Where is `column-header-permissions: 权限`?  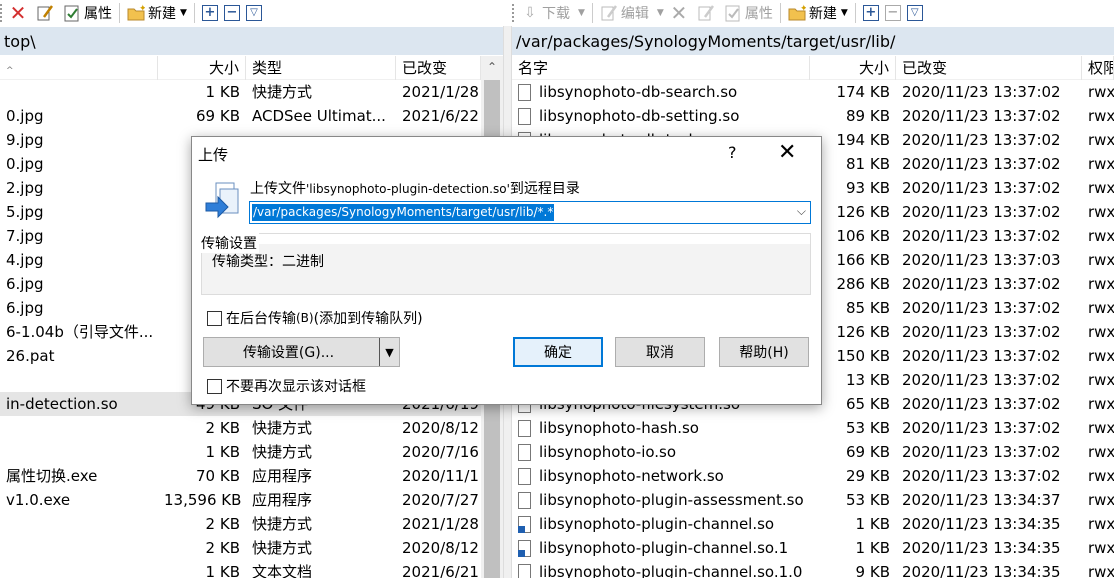 column-header-permissions: 权限 is located at coordinates (1098, 68).